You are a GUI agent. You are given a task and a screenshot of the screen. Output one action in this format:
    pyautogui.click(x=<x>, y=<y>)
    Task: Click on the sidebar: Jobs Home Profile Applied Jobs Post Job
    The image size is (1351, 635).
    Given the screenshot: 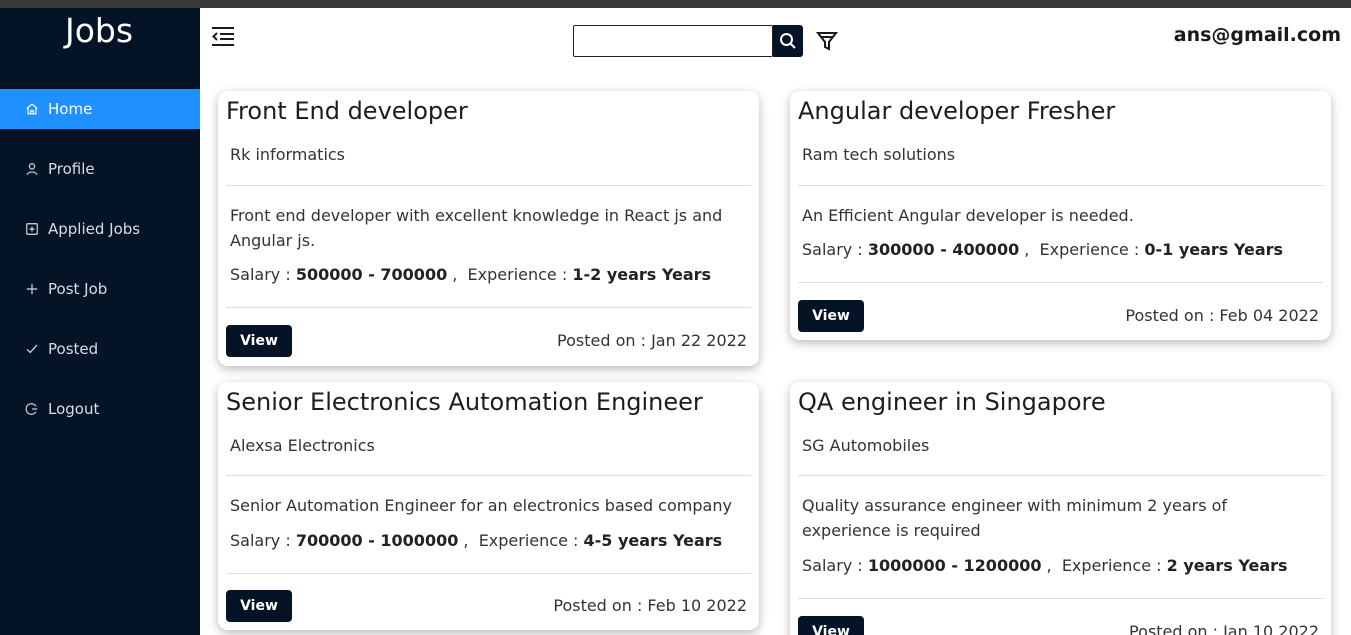 What is the action you would take?
    pyautogui.click(x=100, y=321)
    